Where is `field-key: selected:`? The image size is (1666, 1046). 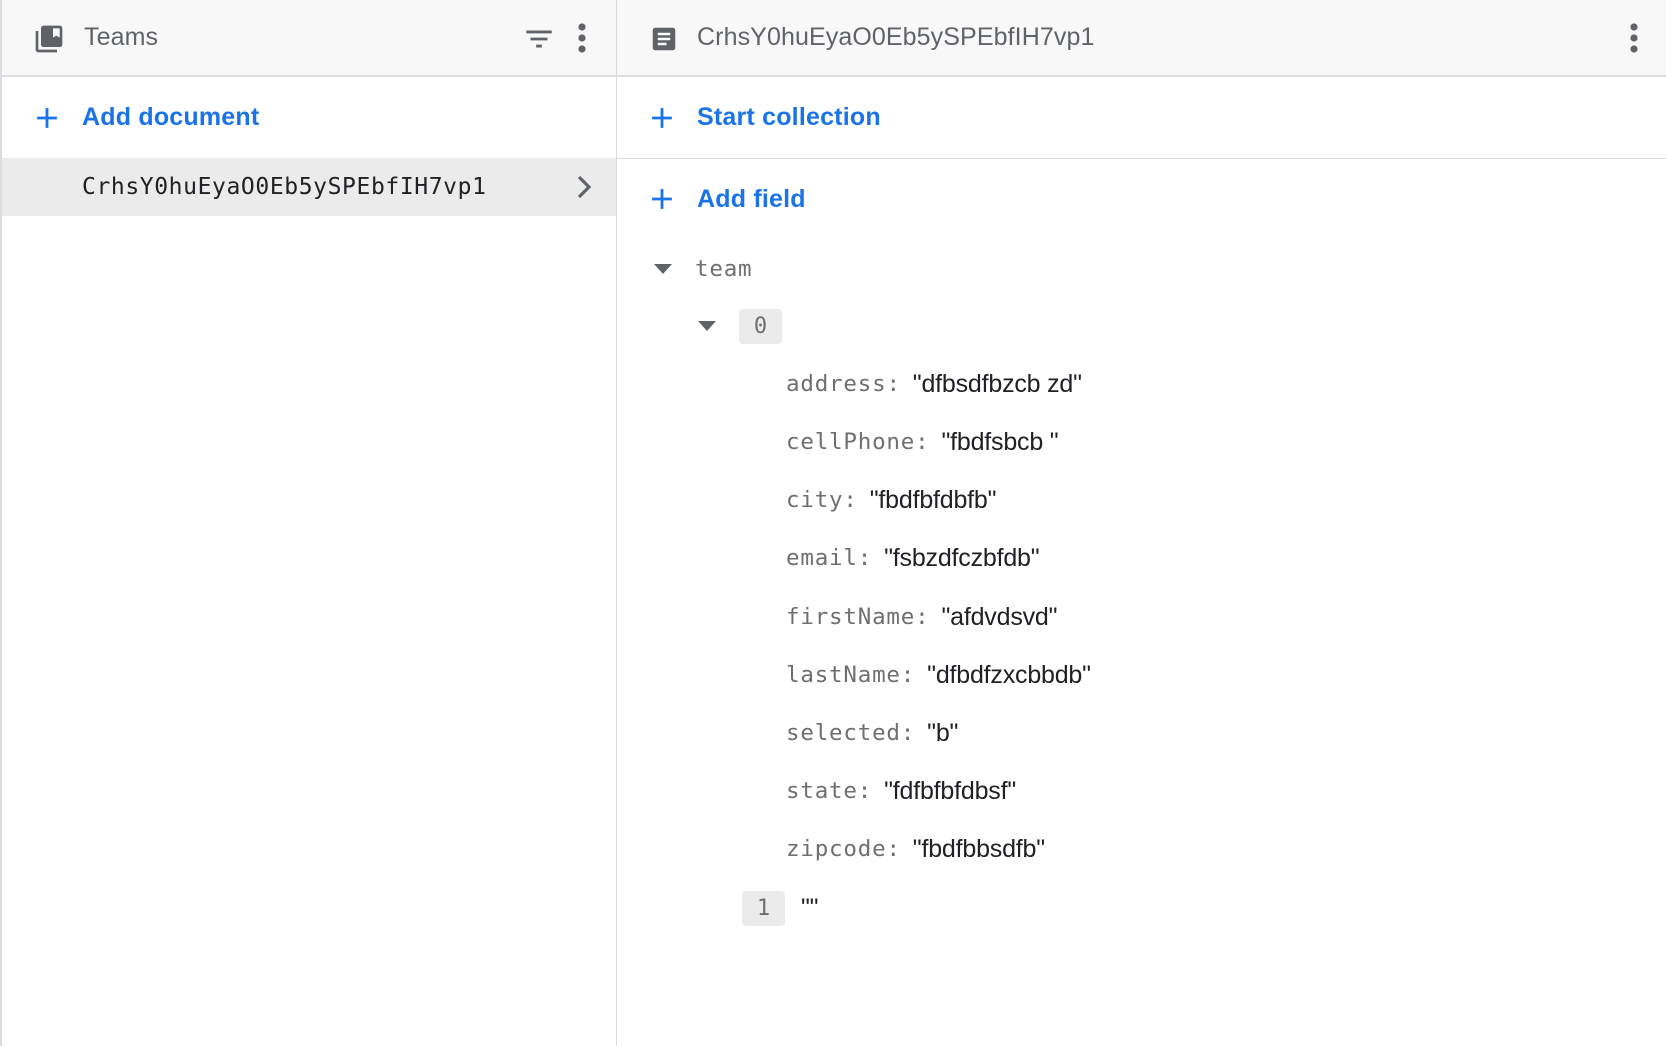
field-key: selected: is located at coordinates (851, 733).